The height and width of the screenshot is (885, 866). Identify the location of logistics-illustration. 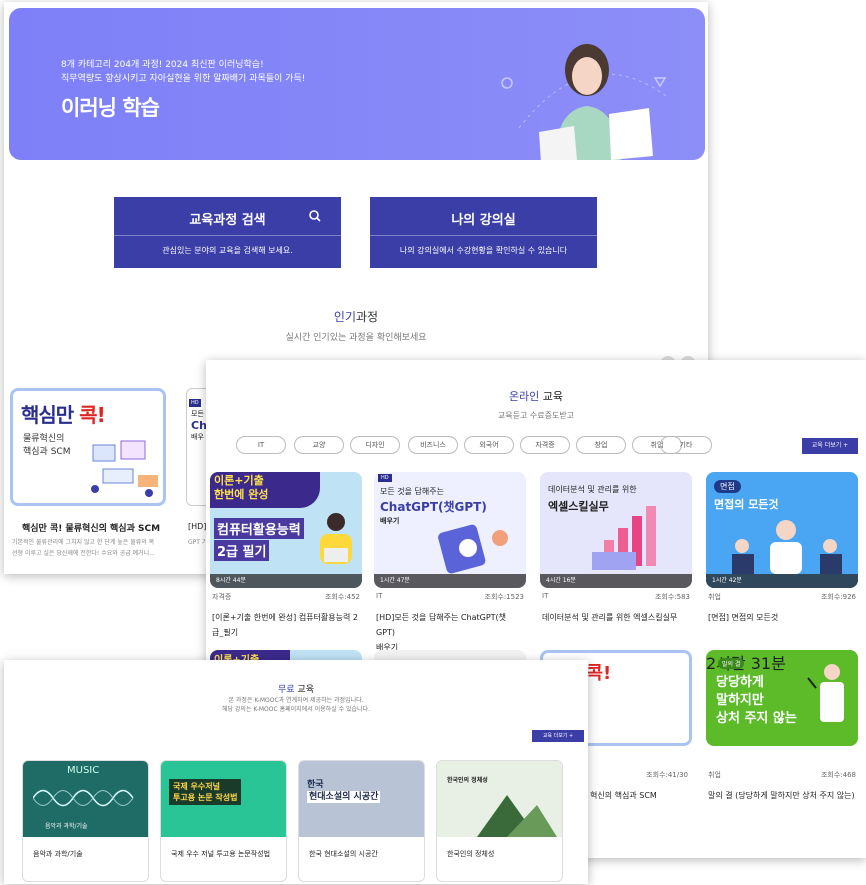
(124, 468).